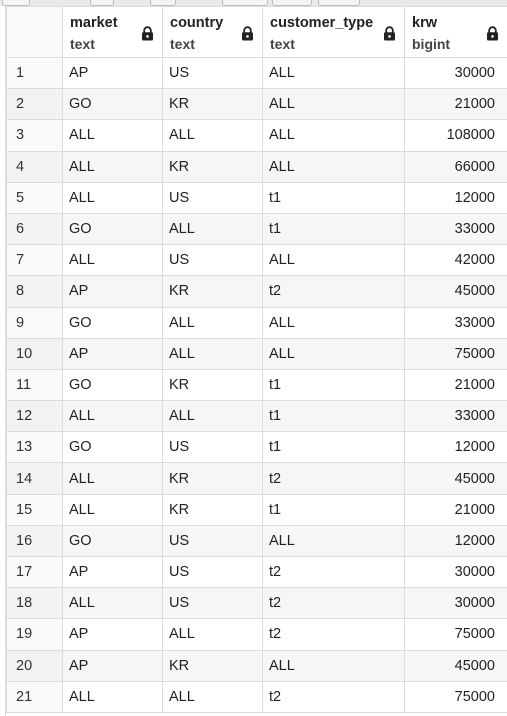 Image resolution: width=507 pixels, height=716 pixels. What do you see at coordinates (455, 166) in the screenshot?
I see `cell-krw: 66000` at bounding box center [455, 166].